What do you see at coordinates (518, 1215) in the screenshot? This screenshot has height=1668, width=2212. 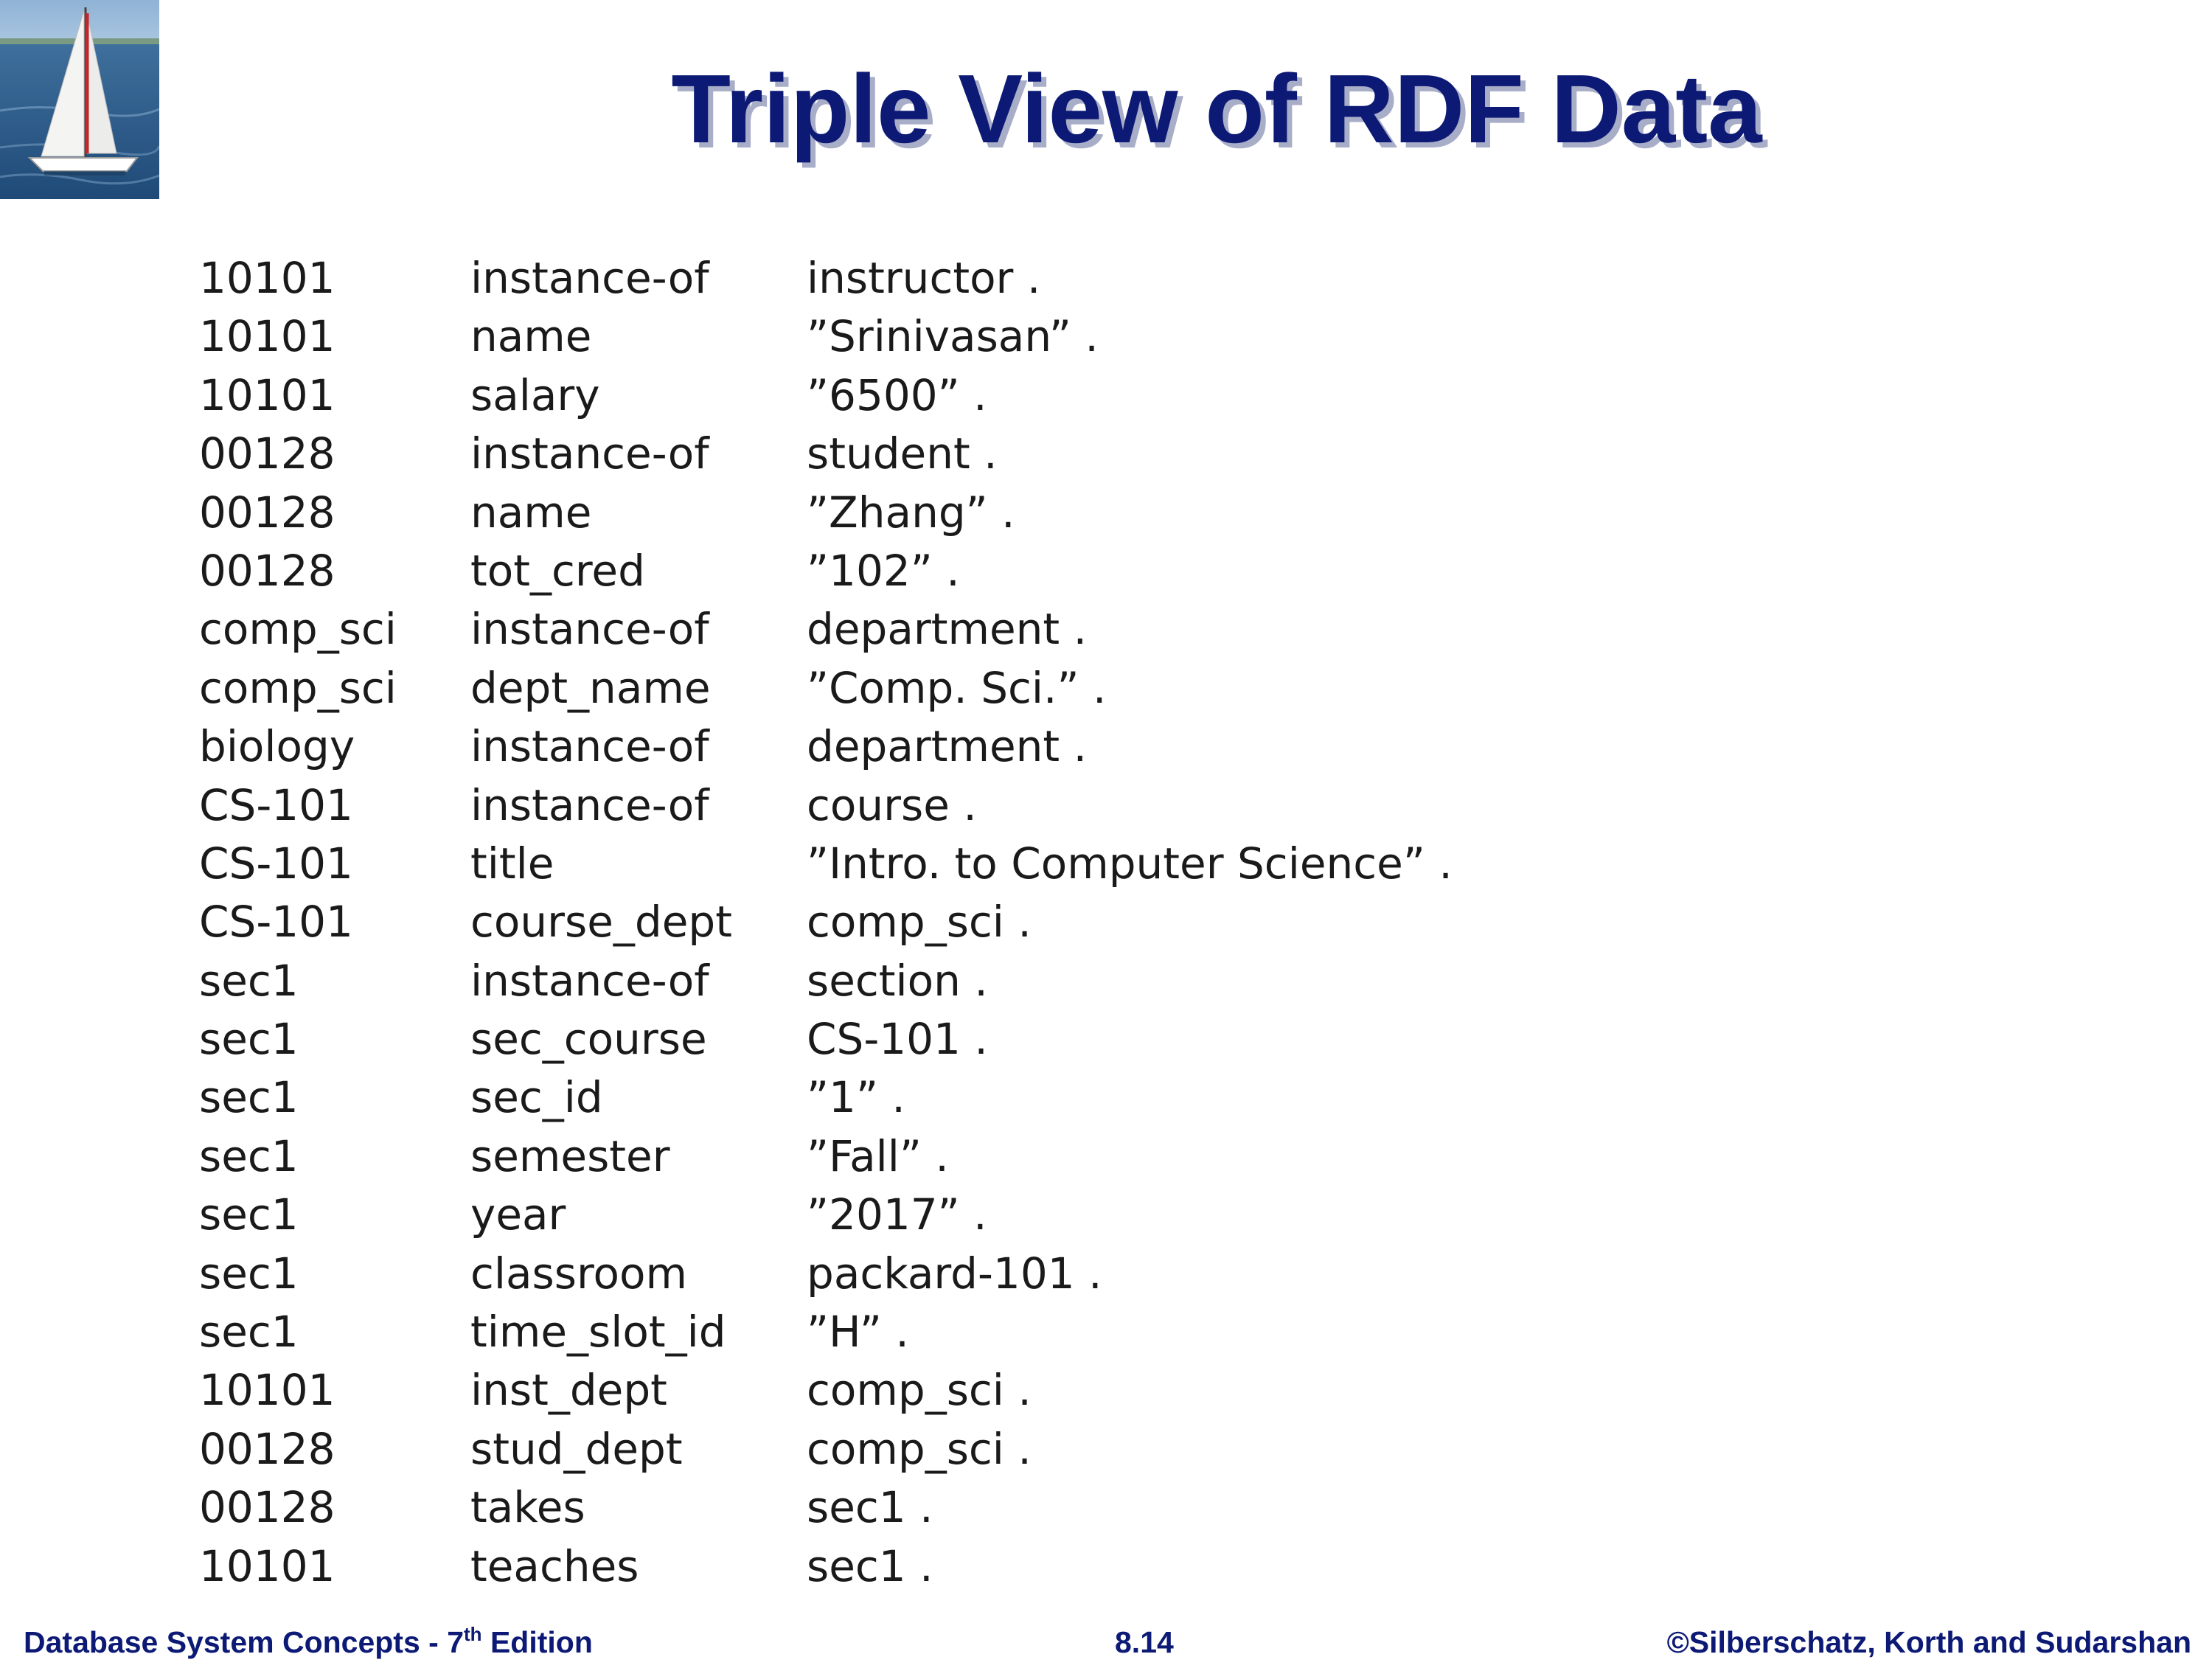 I see `triple-predicate: year` at bounding box center [518, 1215].